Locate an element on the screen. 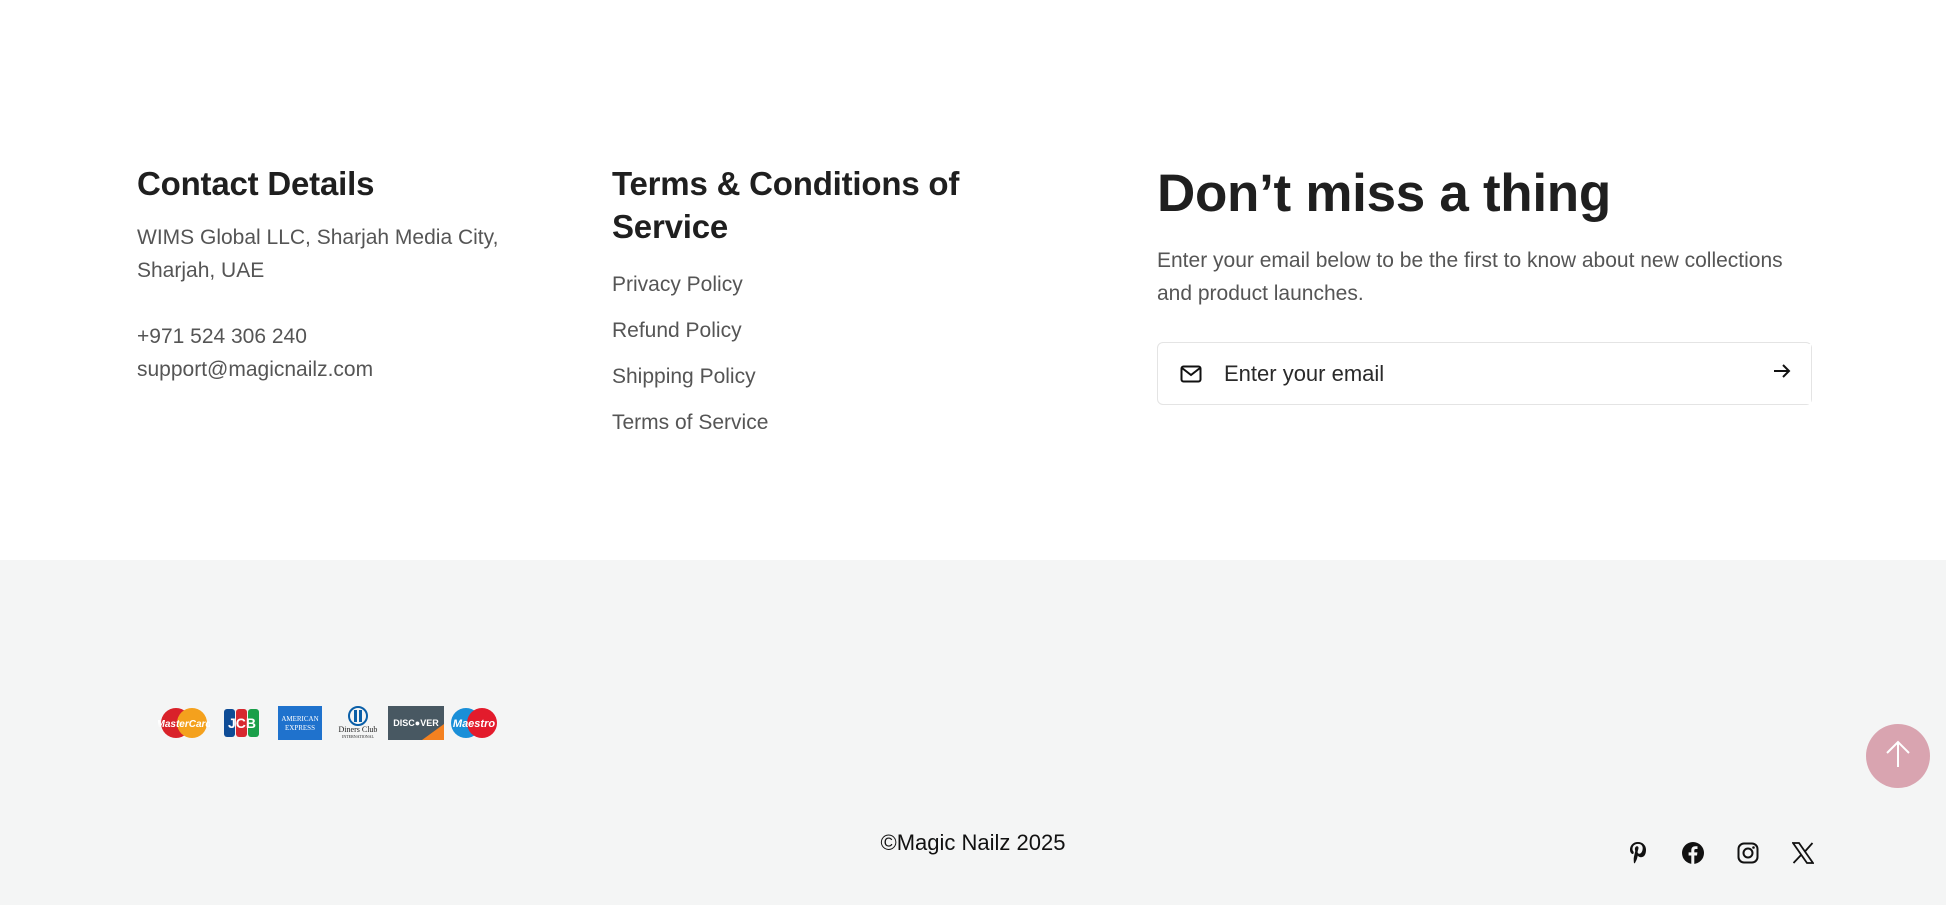 Image resolution: width=1946 pixels, height=905 pixels. facebook-icon is located at coordinates (1692, 853).